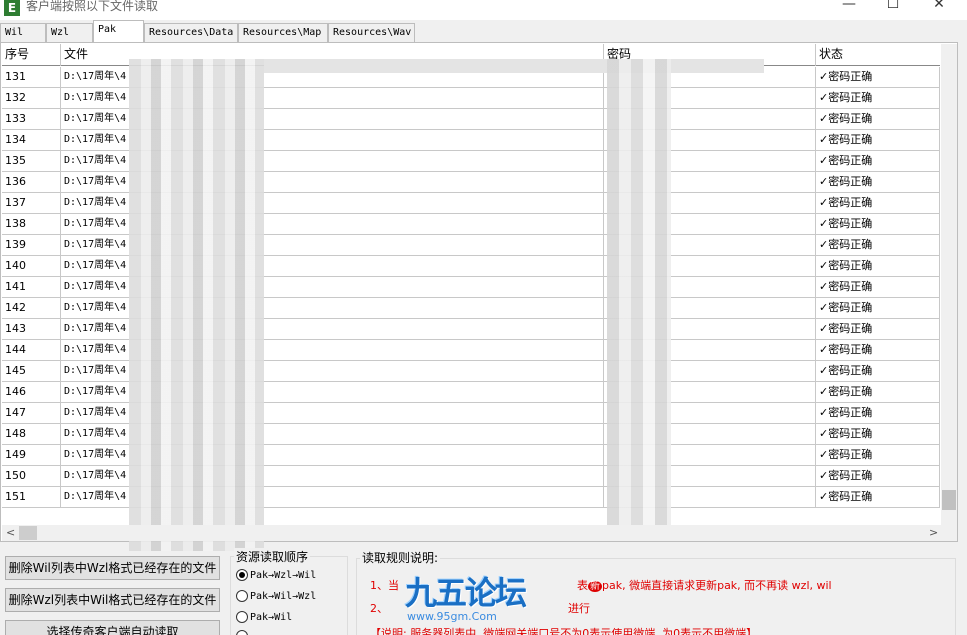  I want to click on cell-no: 142, so click(31, 308).